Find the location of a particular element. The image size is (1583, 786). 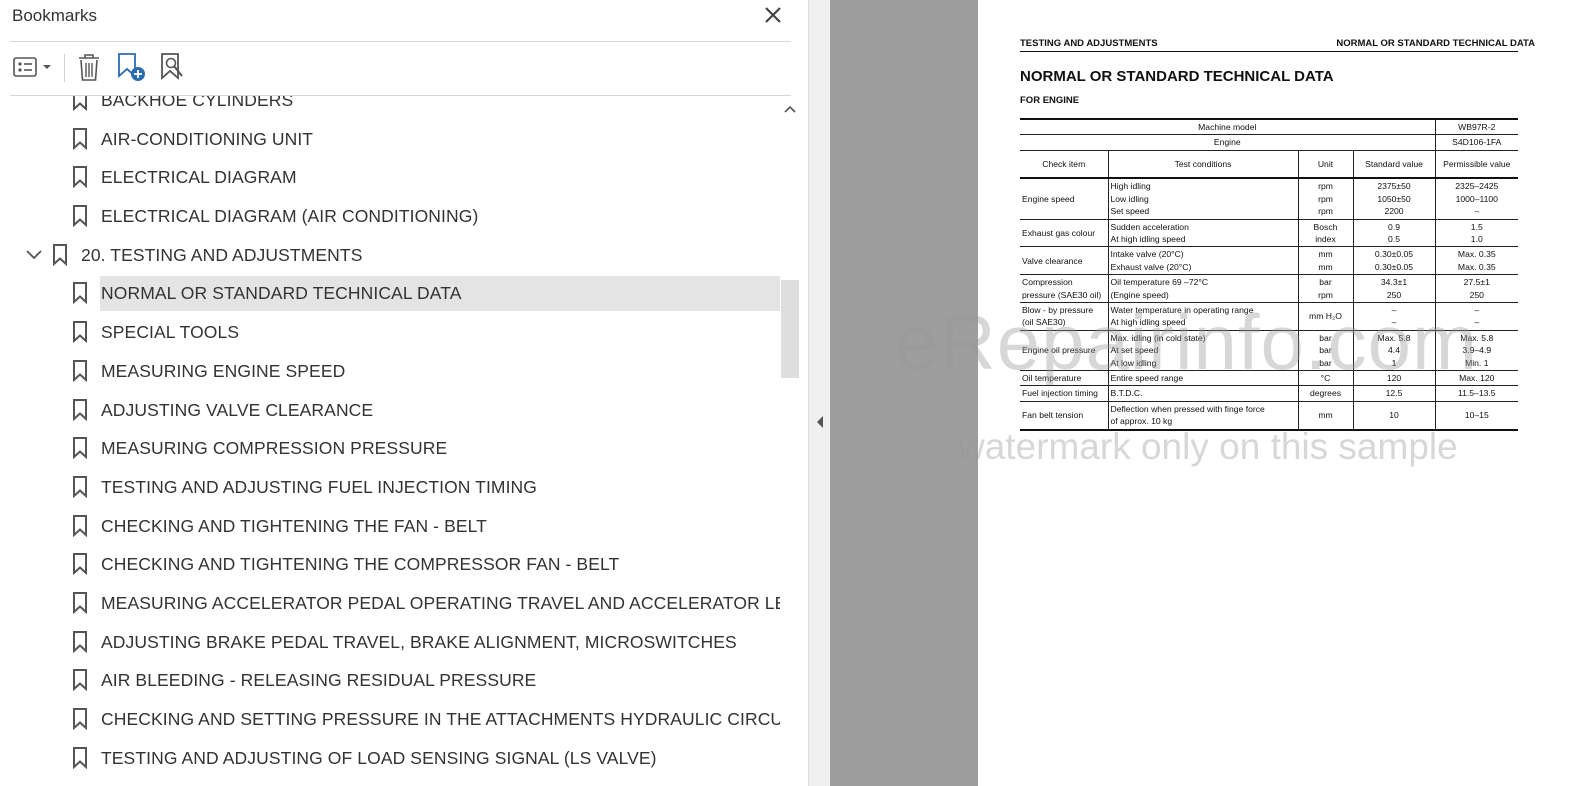

check-item-cell: Fuel injection timing is located at coordinates (1064, 393).